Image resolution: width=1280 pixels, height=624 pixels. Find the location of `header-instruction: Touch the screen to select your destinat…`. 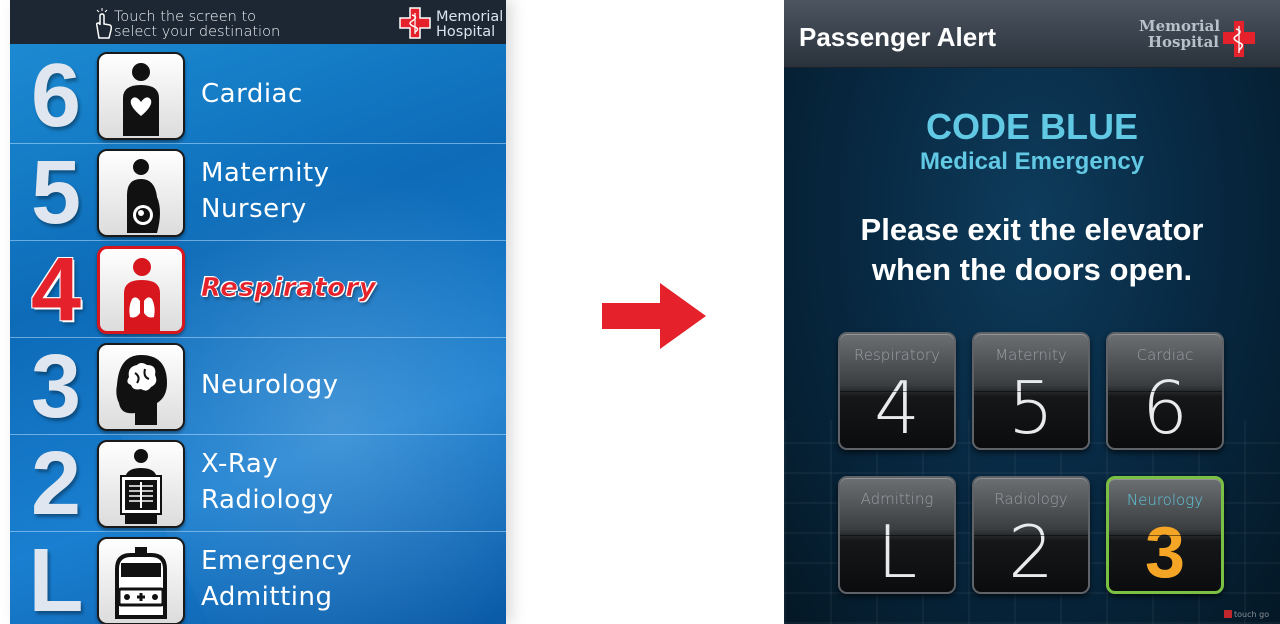

header-instruction: Touch the screen to select your destinat… is located at coordinates (197, 25).